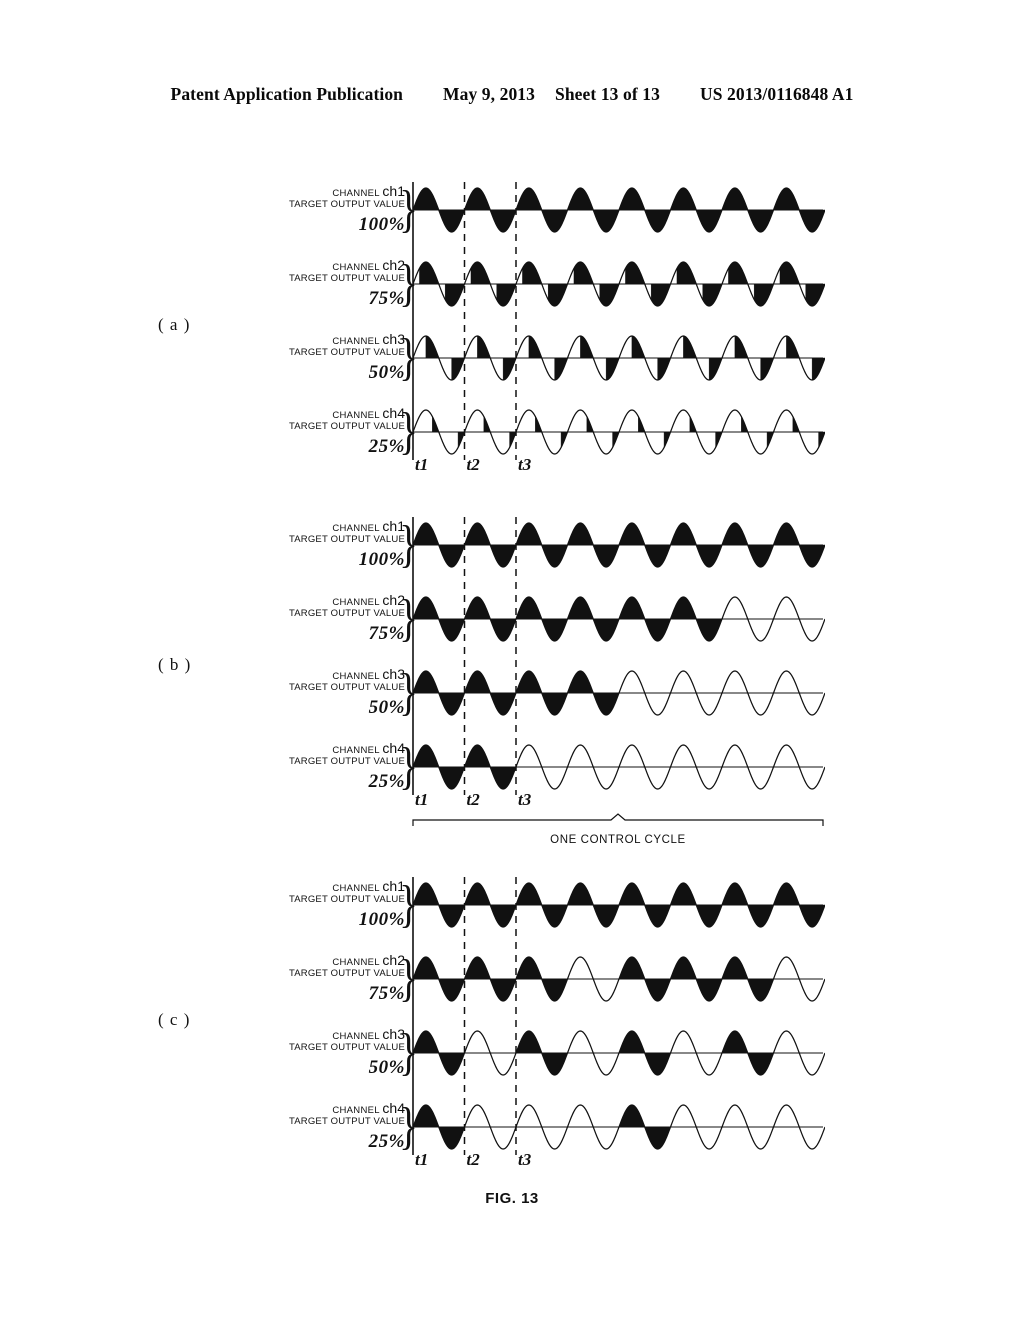 This screenshot has width=1024, height=1320. I want to click on panel-a-letter: ( a ), so click(174, 324).